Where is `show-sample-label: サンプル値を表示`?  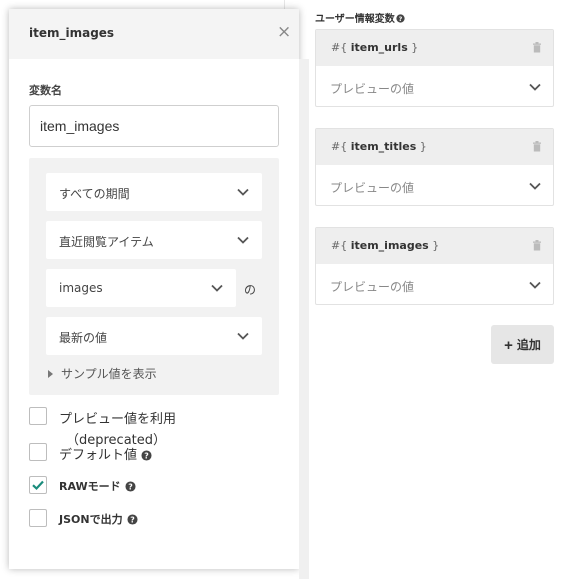 show-sample-label: サンプル値を表示 is located at coordinates (109, 374).